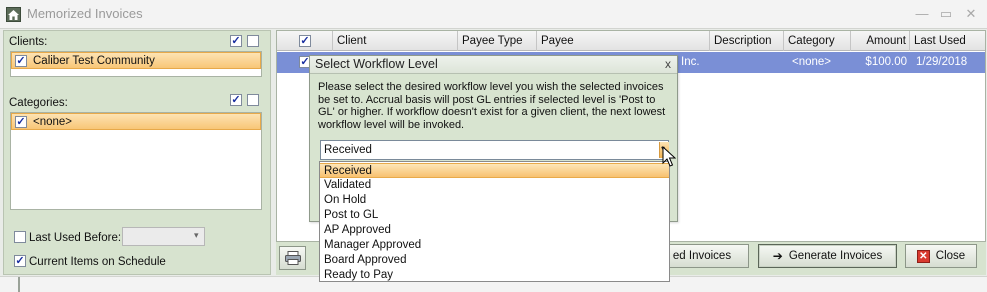  I want to click on clients-label: Clients:, so click(28, 42).